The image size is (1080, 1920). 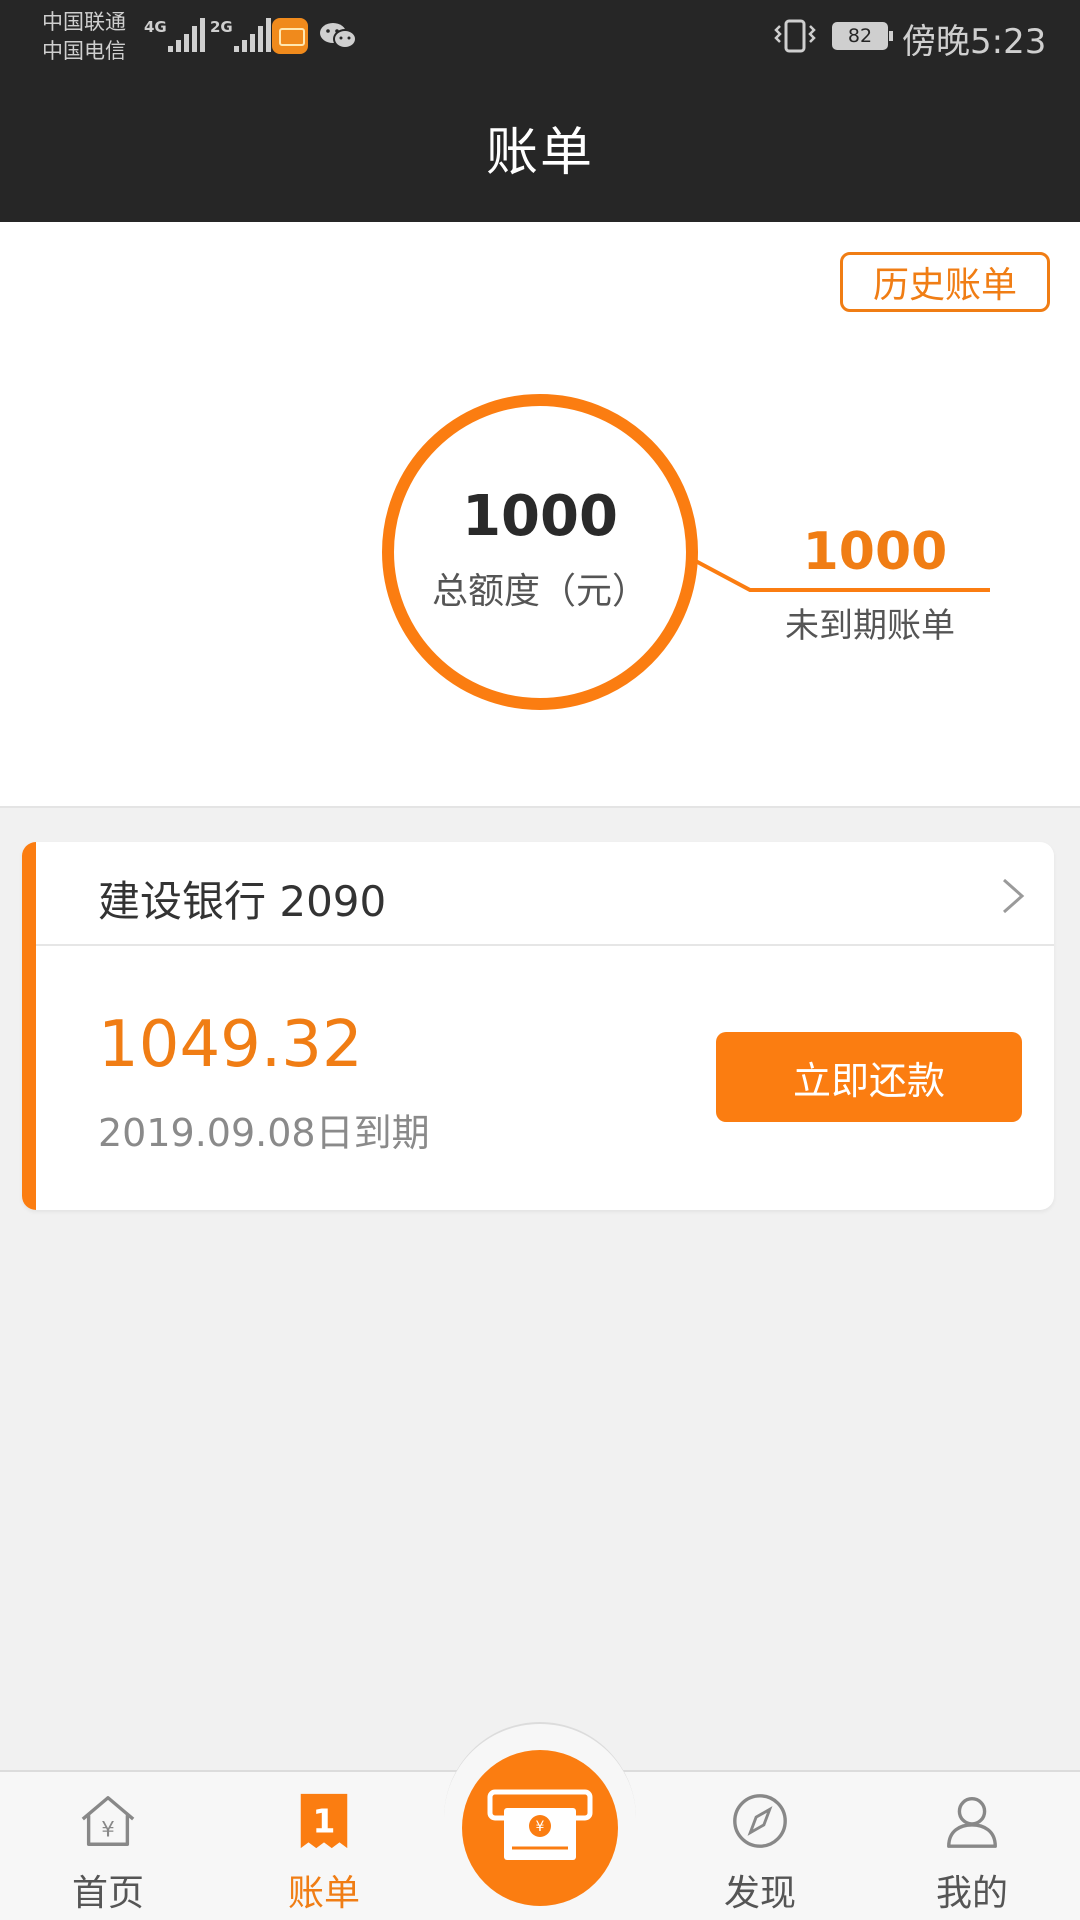 I want to click on total-credit-ring, so click(x=540, y=552).